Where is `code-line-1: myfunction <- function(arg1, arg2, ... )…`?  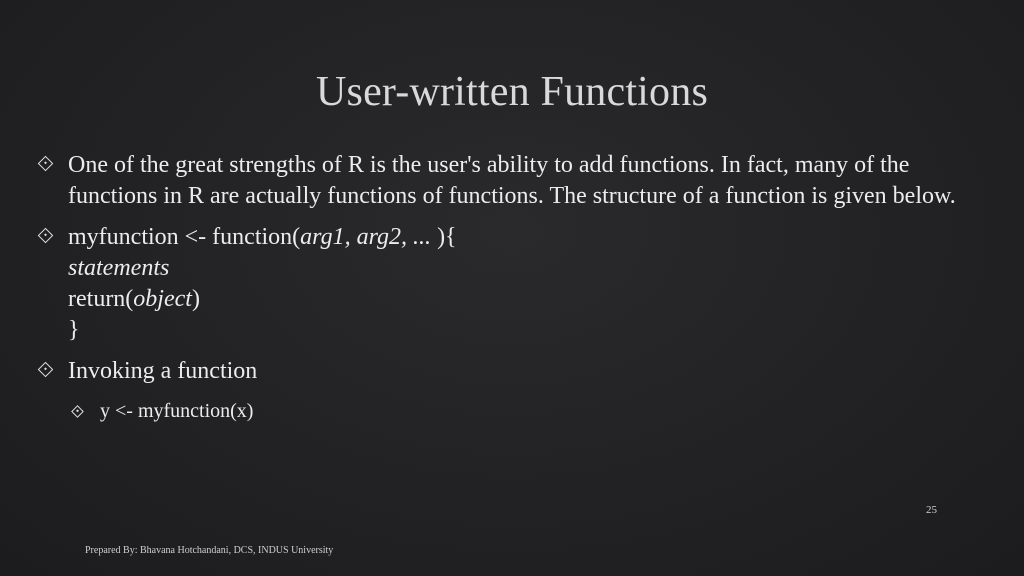
code-line-1: myfunction <- function(arg1, arg2, ... )… is located at coordinates (534, 237).